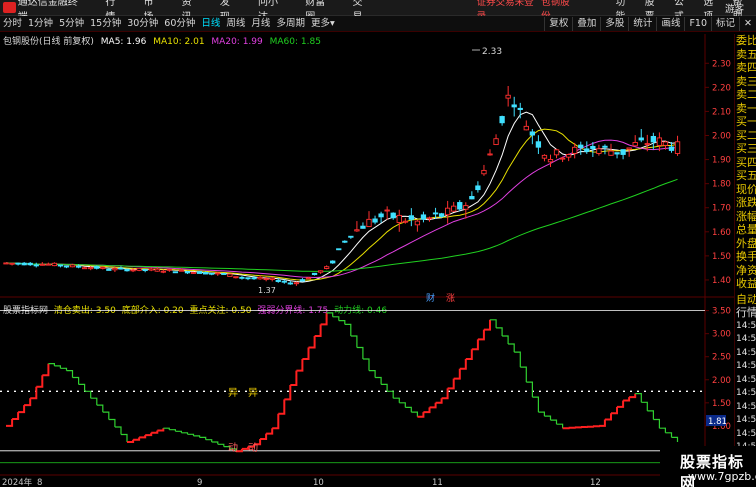  What do you see at coordinates (235, 24) in the screenshot?
I see `tab-weekly: 周线` at bounding box center [235, 24].